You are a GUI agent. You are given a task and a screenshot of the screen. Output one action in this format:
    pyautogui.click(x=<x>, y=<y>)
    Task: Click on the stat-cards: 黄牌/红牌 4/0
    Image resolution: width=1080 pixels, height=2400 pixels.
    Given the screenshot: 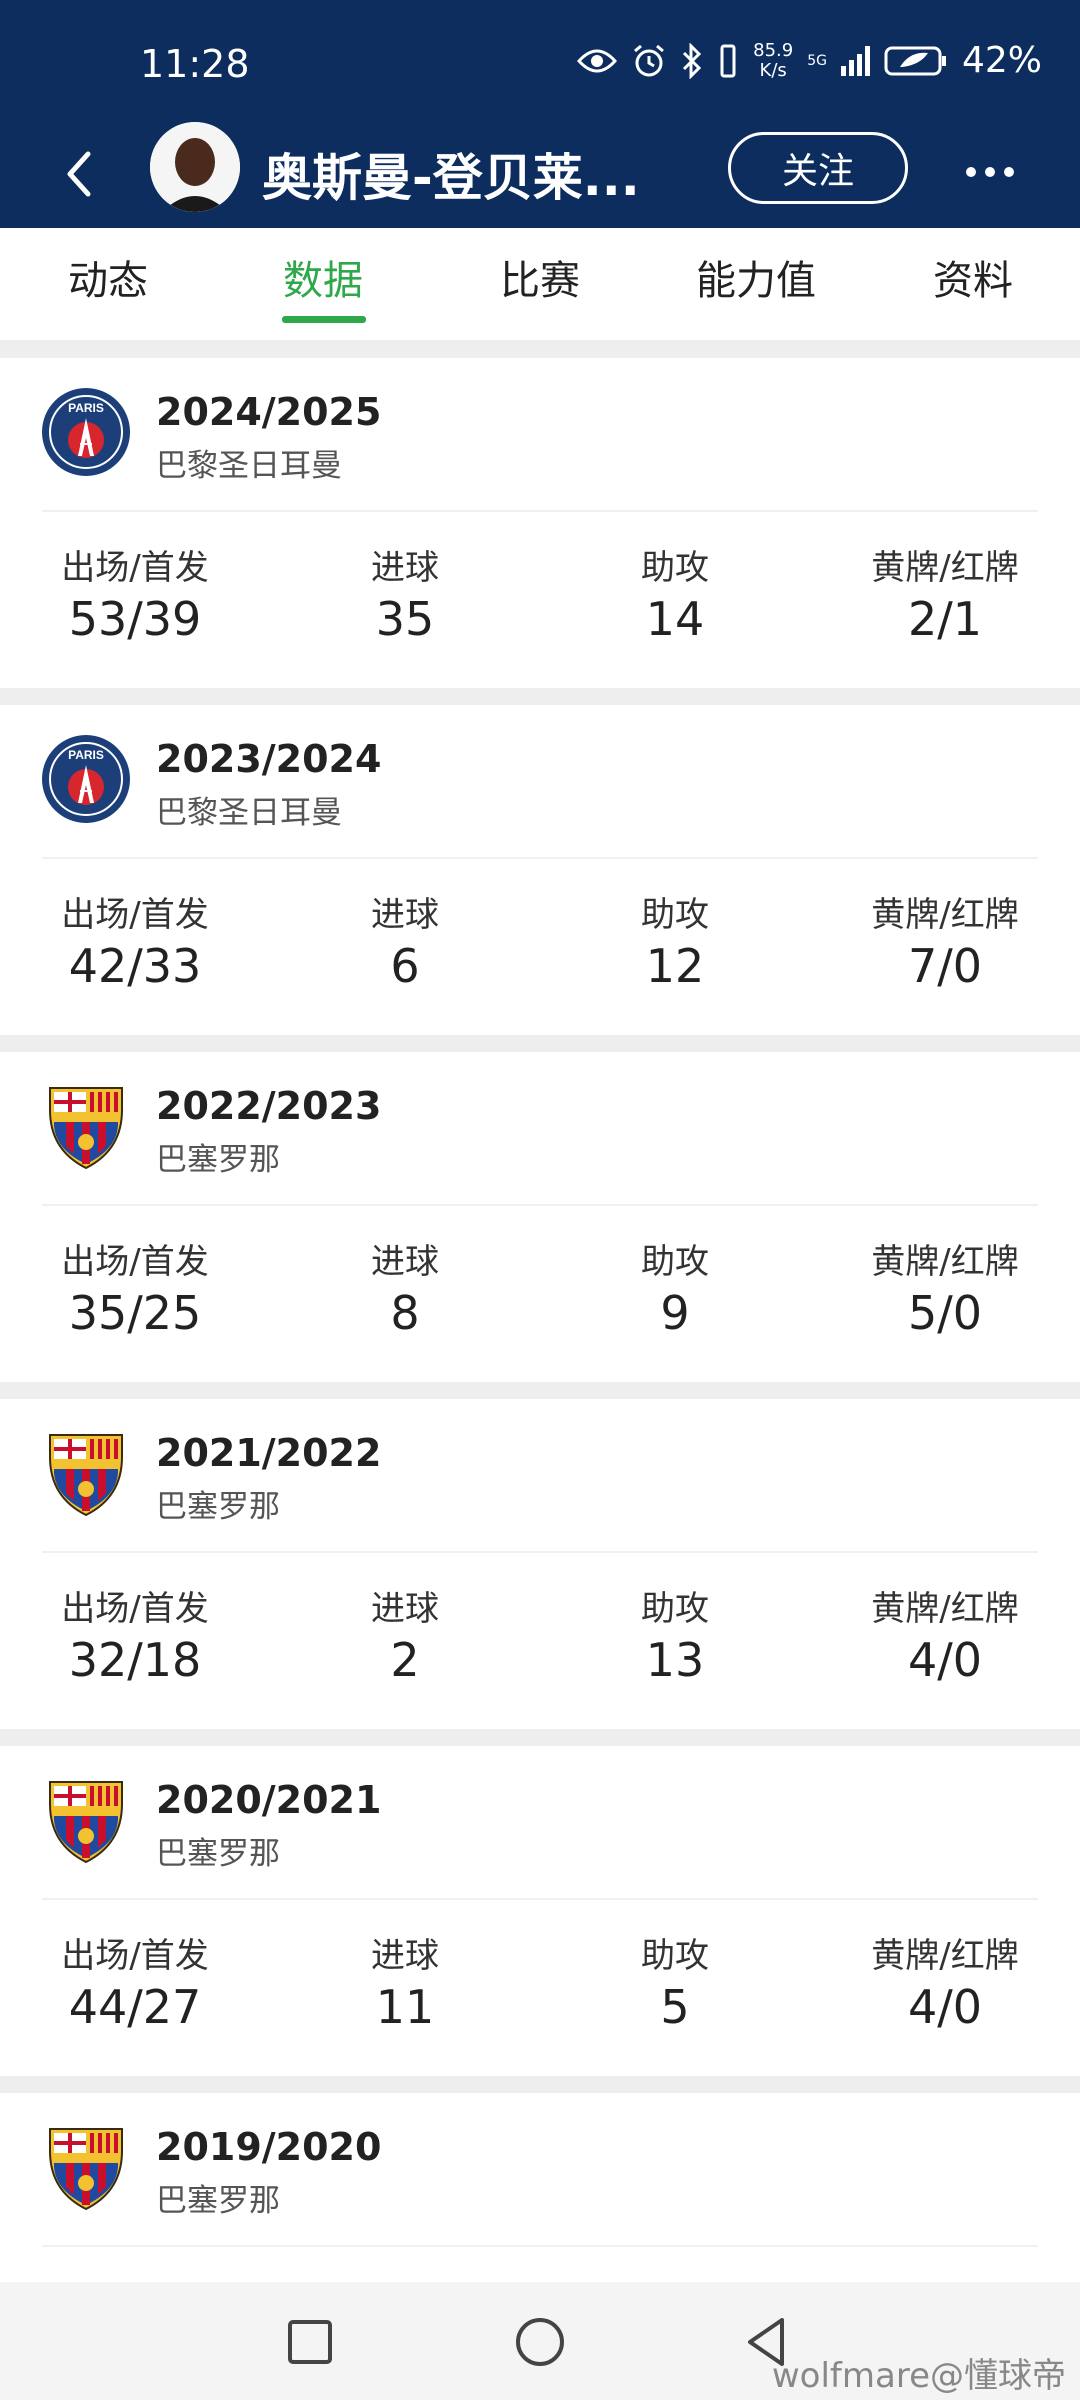 What is the action you would take?
    pyautogui.click(x=945, y=1640)
    